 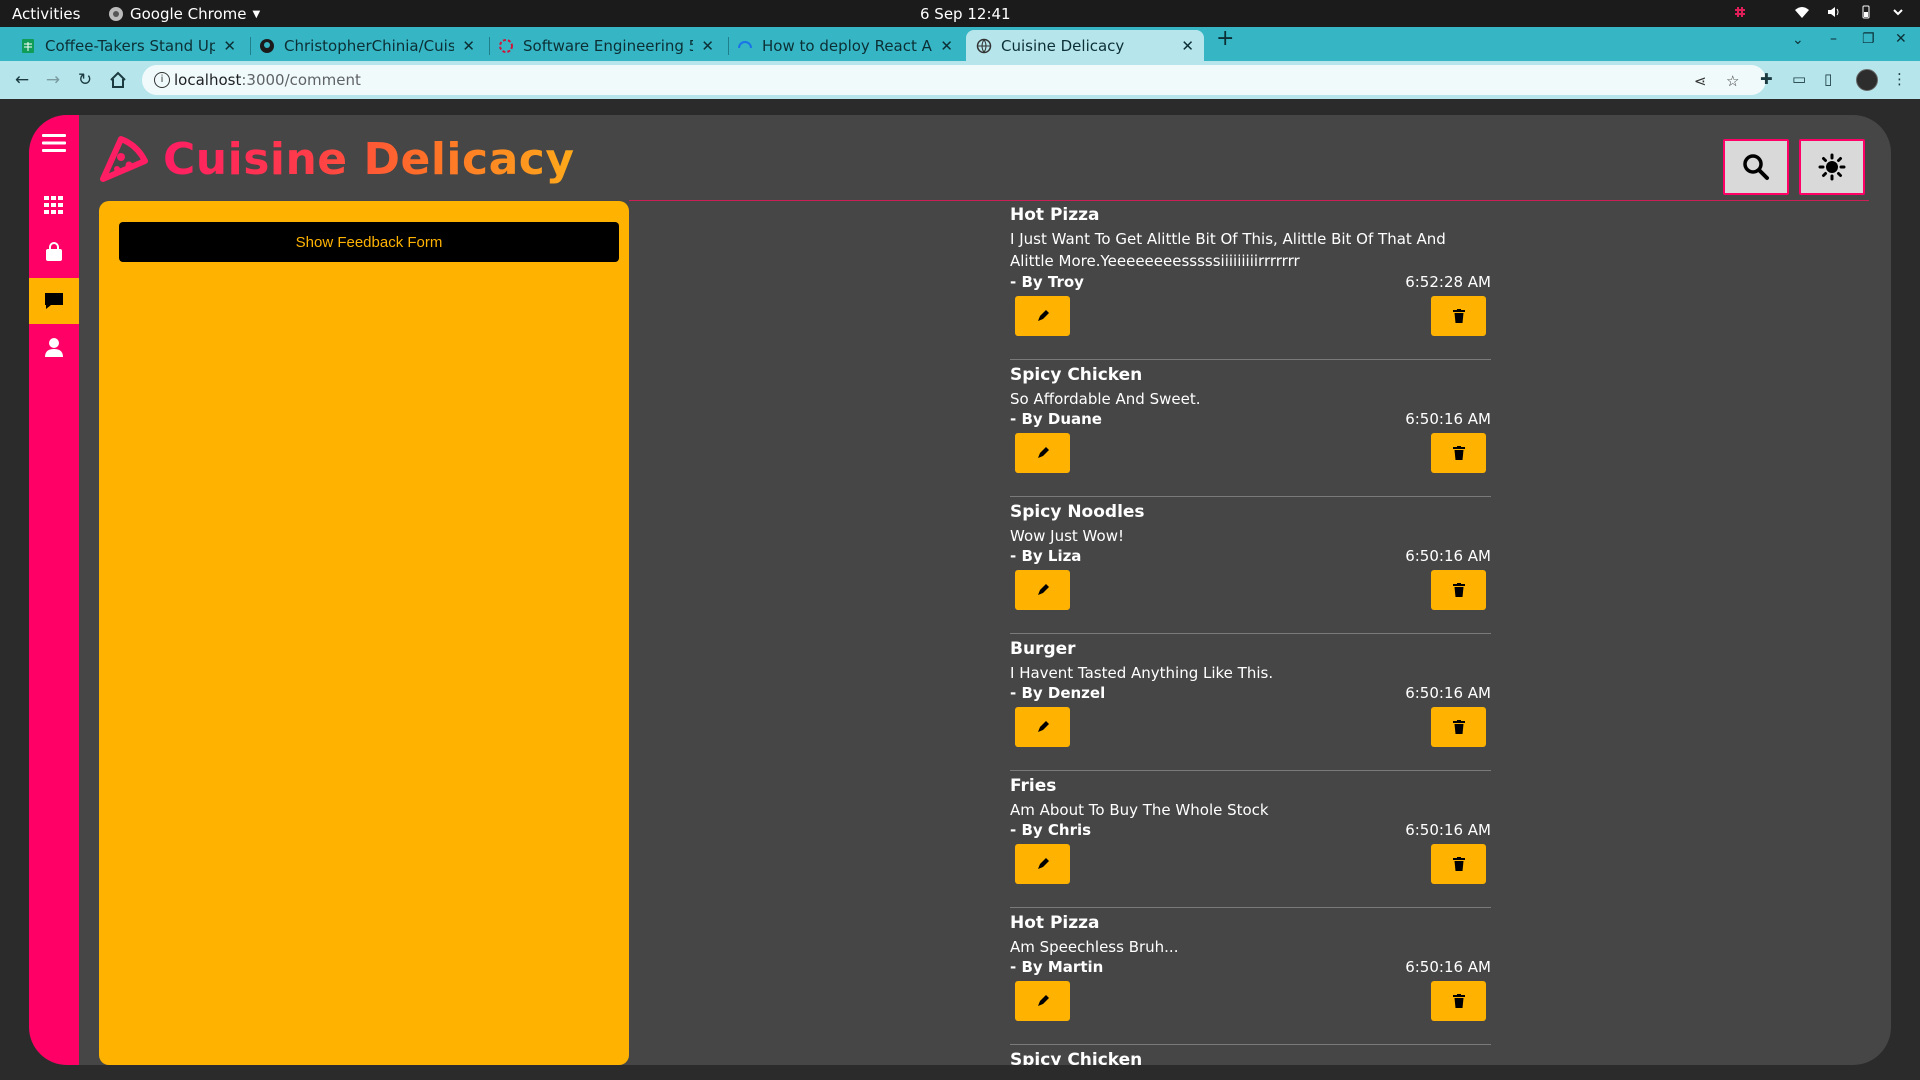 I want to click on sidebar-item-menu, so click(x=54, y=143).